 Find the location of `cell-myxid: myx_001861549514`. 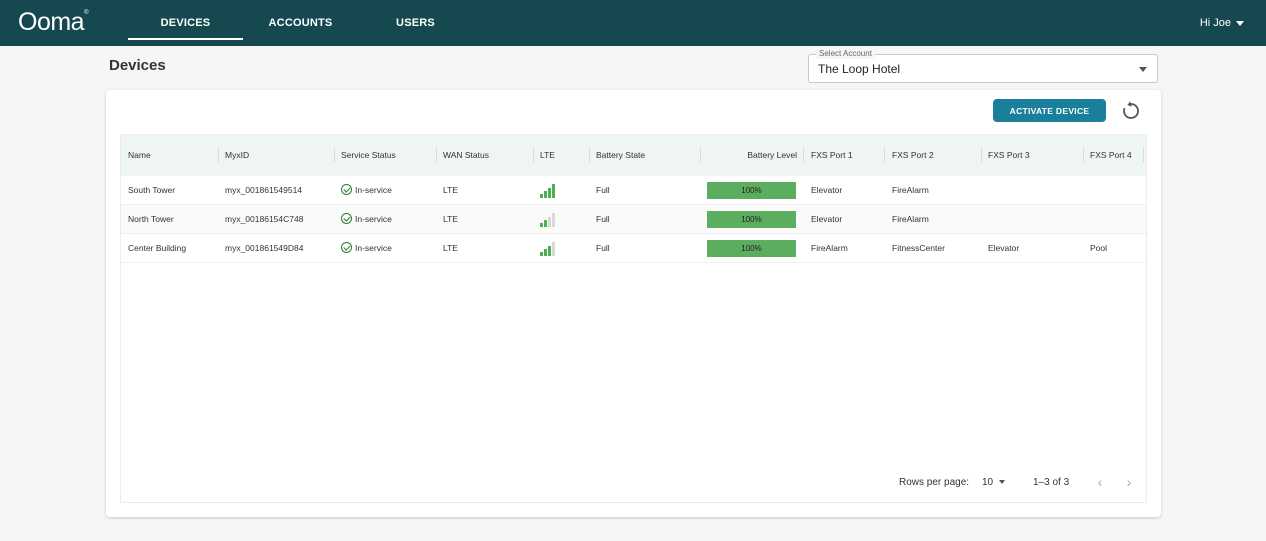

cell-myxid: myx_001861549514 is located at coordinates (264, 190).